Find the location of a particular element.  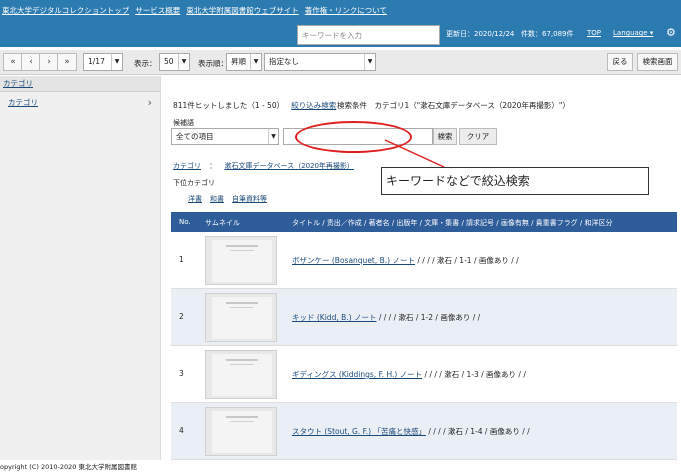

display-count-label: 表示： is located at coordinates (145, 63).